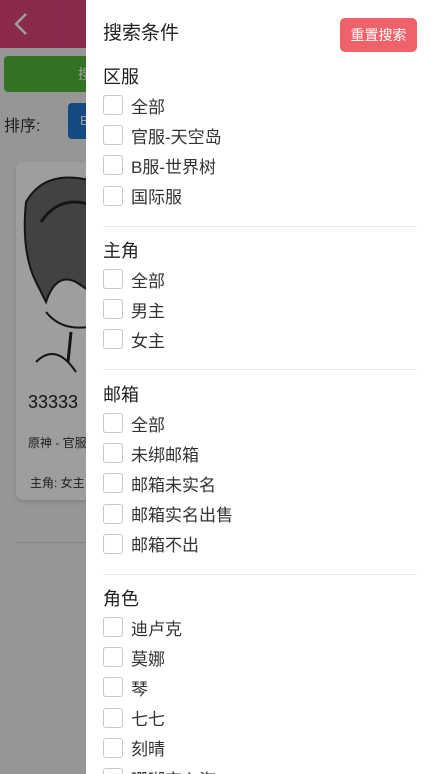 The width and height of the screenshot is (431, 774). I want to click on option-label: 邮箱未实名, so click(173, 485).